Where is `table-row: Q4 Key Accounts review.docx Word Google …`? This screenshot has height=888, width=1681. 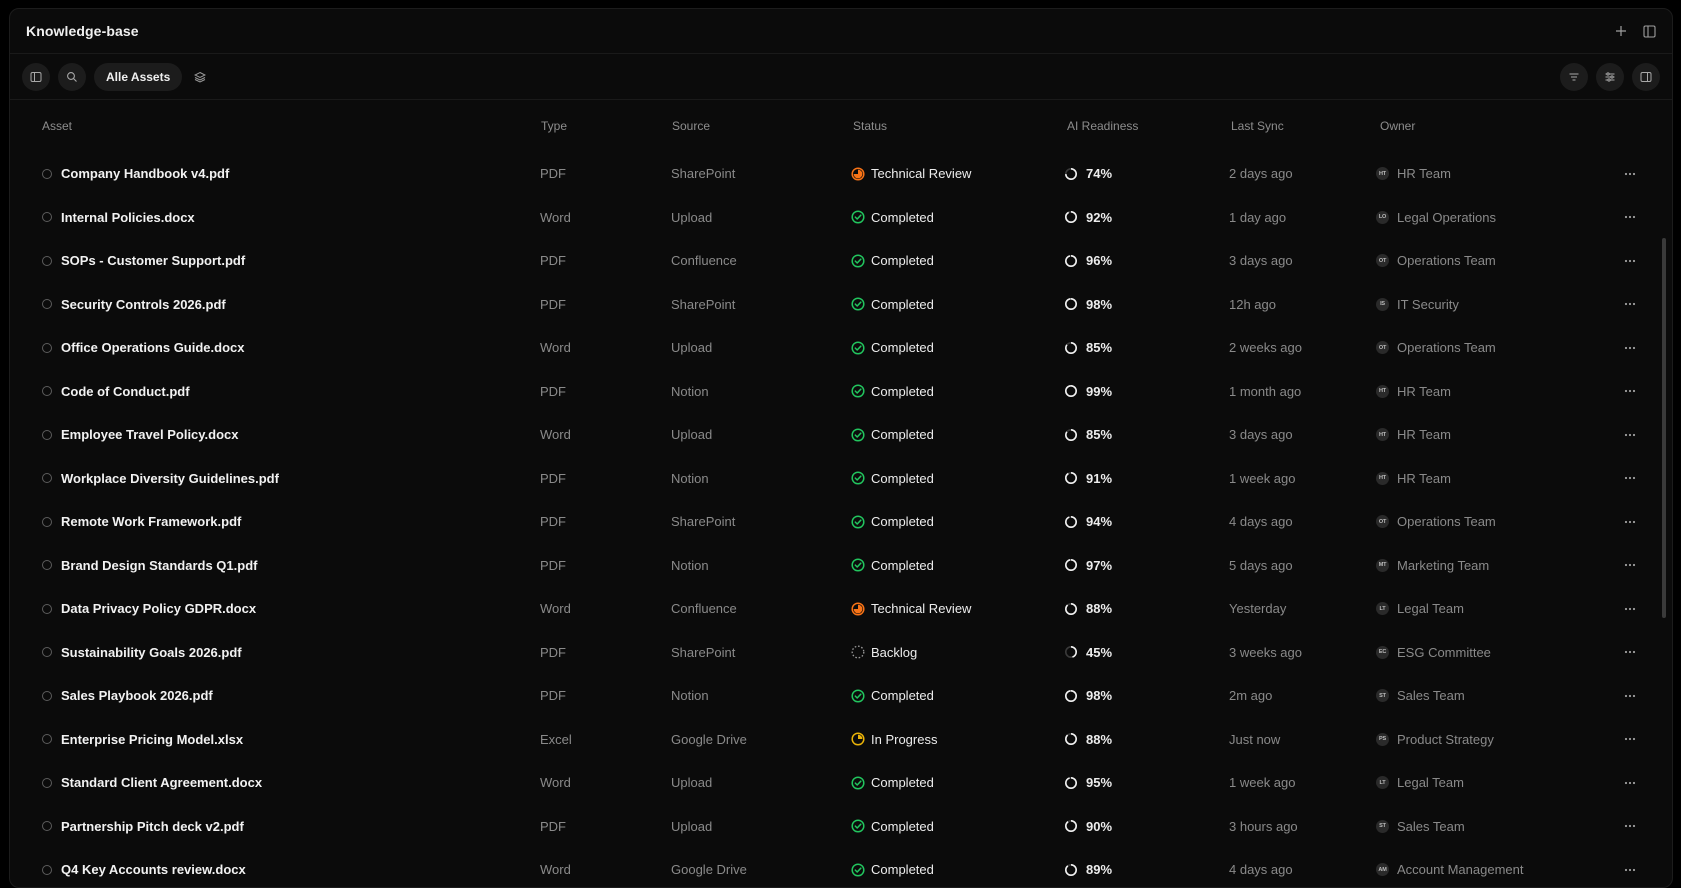
table-row: Q4 Key Accounts review.docx Word Google … is located at coordinates (841, 867).